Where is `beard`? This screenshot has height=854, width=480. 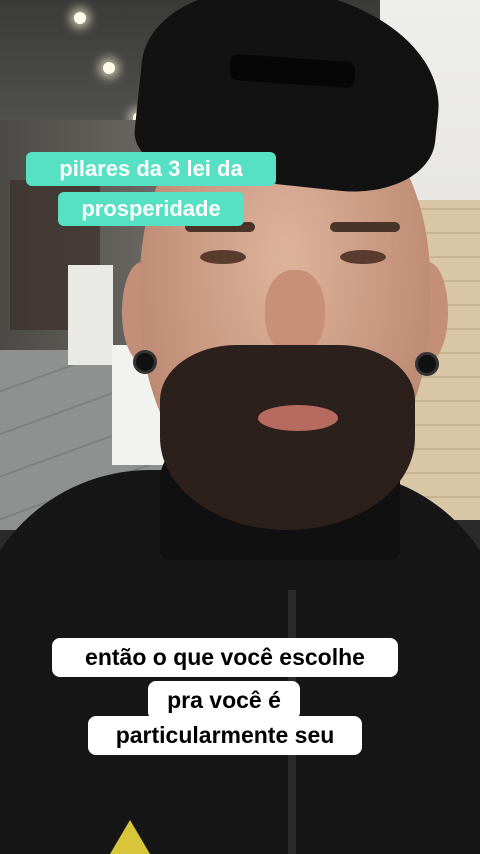 beard is located at coordinates (287, 437).